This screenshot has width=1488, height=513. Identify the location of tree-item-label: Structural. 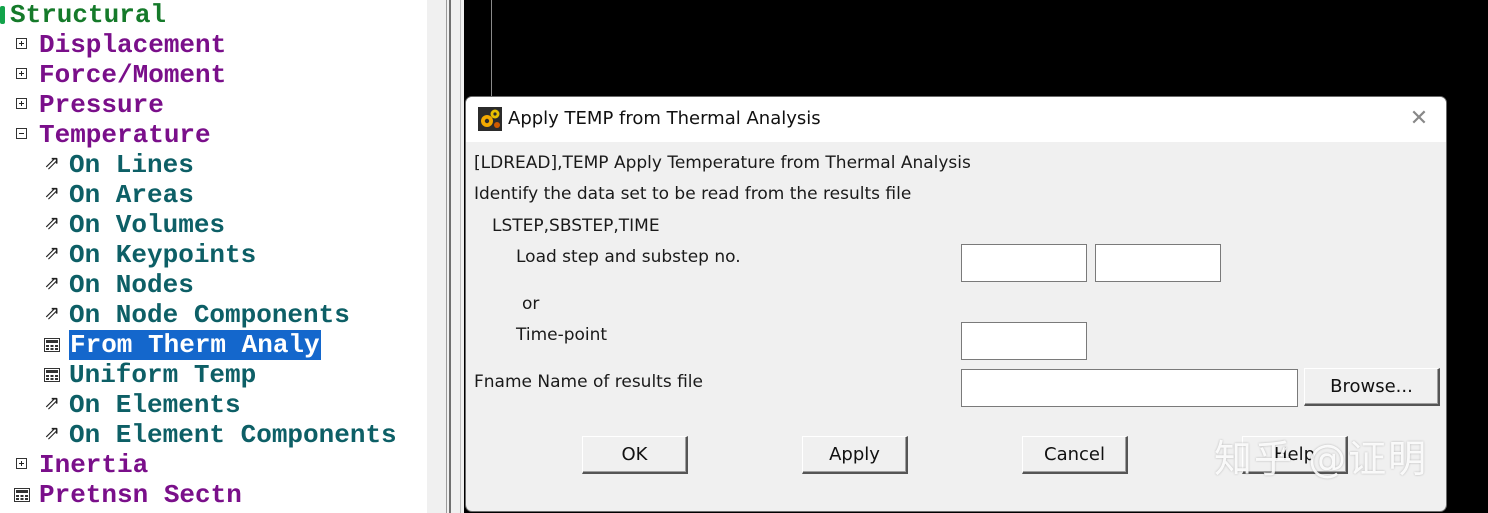
(88, 15).